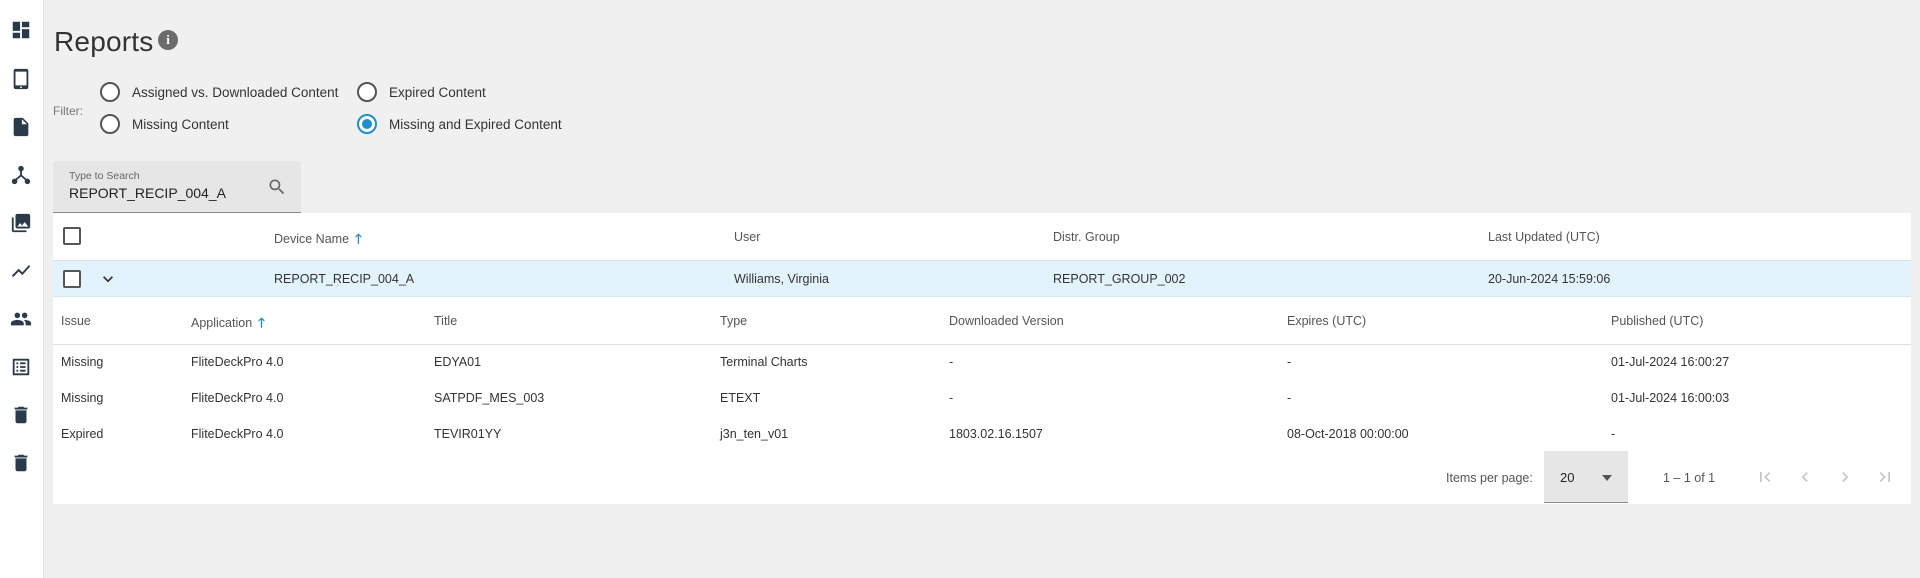 The height and width of the screenshot is (578, 1920). Describe the element at coordinates (235, 92) in the screenshot. I see `radio-label: Assigned vs. Downloaded Content` at that location.